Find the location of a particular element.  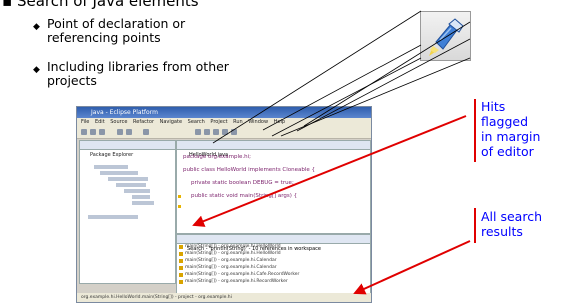

results-callout-line: All search is located at coordinates (511, 216).